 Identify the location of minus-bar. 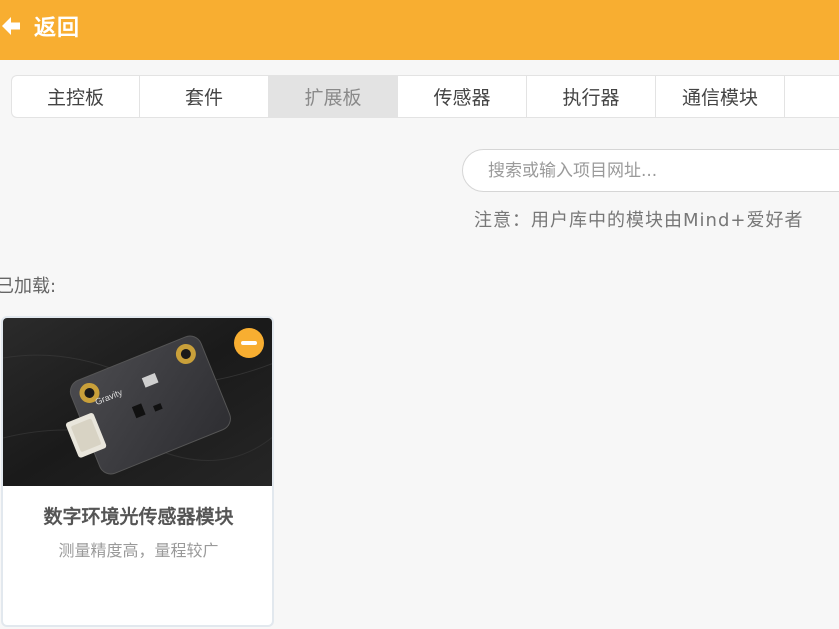
(249, 343).